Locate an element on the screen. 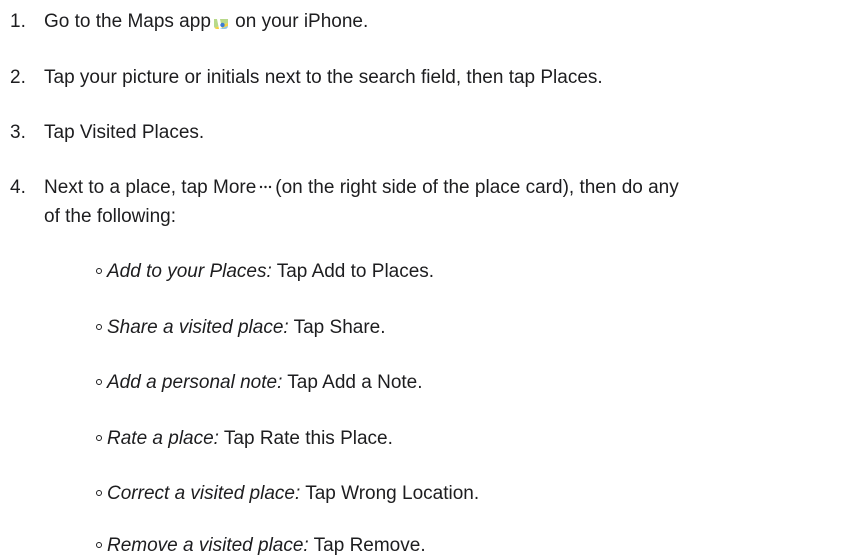 This screenshot has height=560, width=858. substep-remove-place: Remove a visited place: Tap Remove. is located at coordinates (261, 545).